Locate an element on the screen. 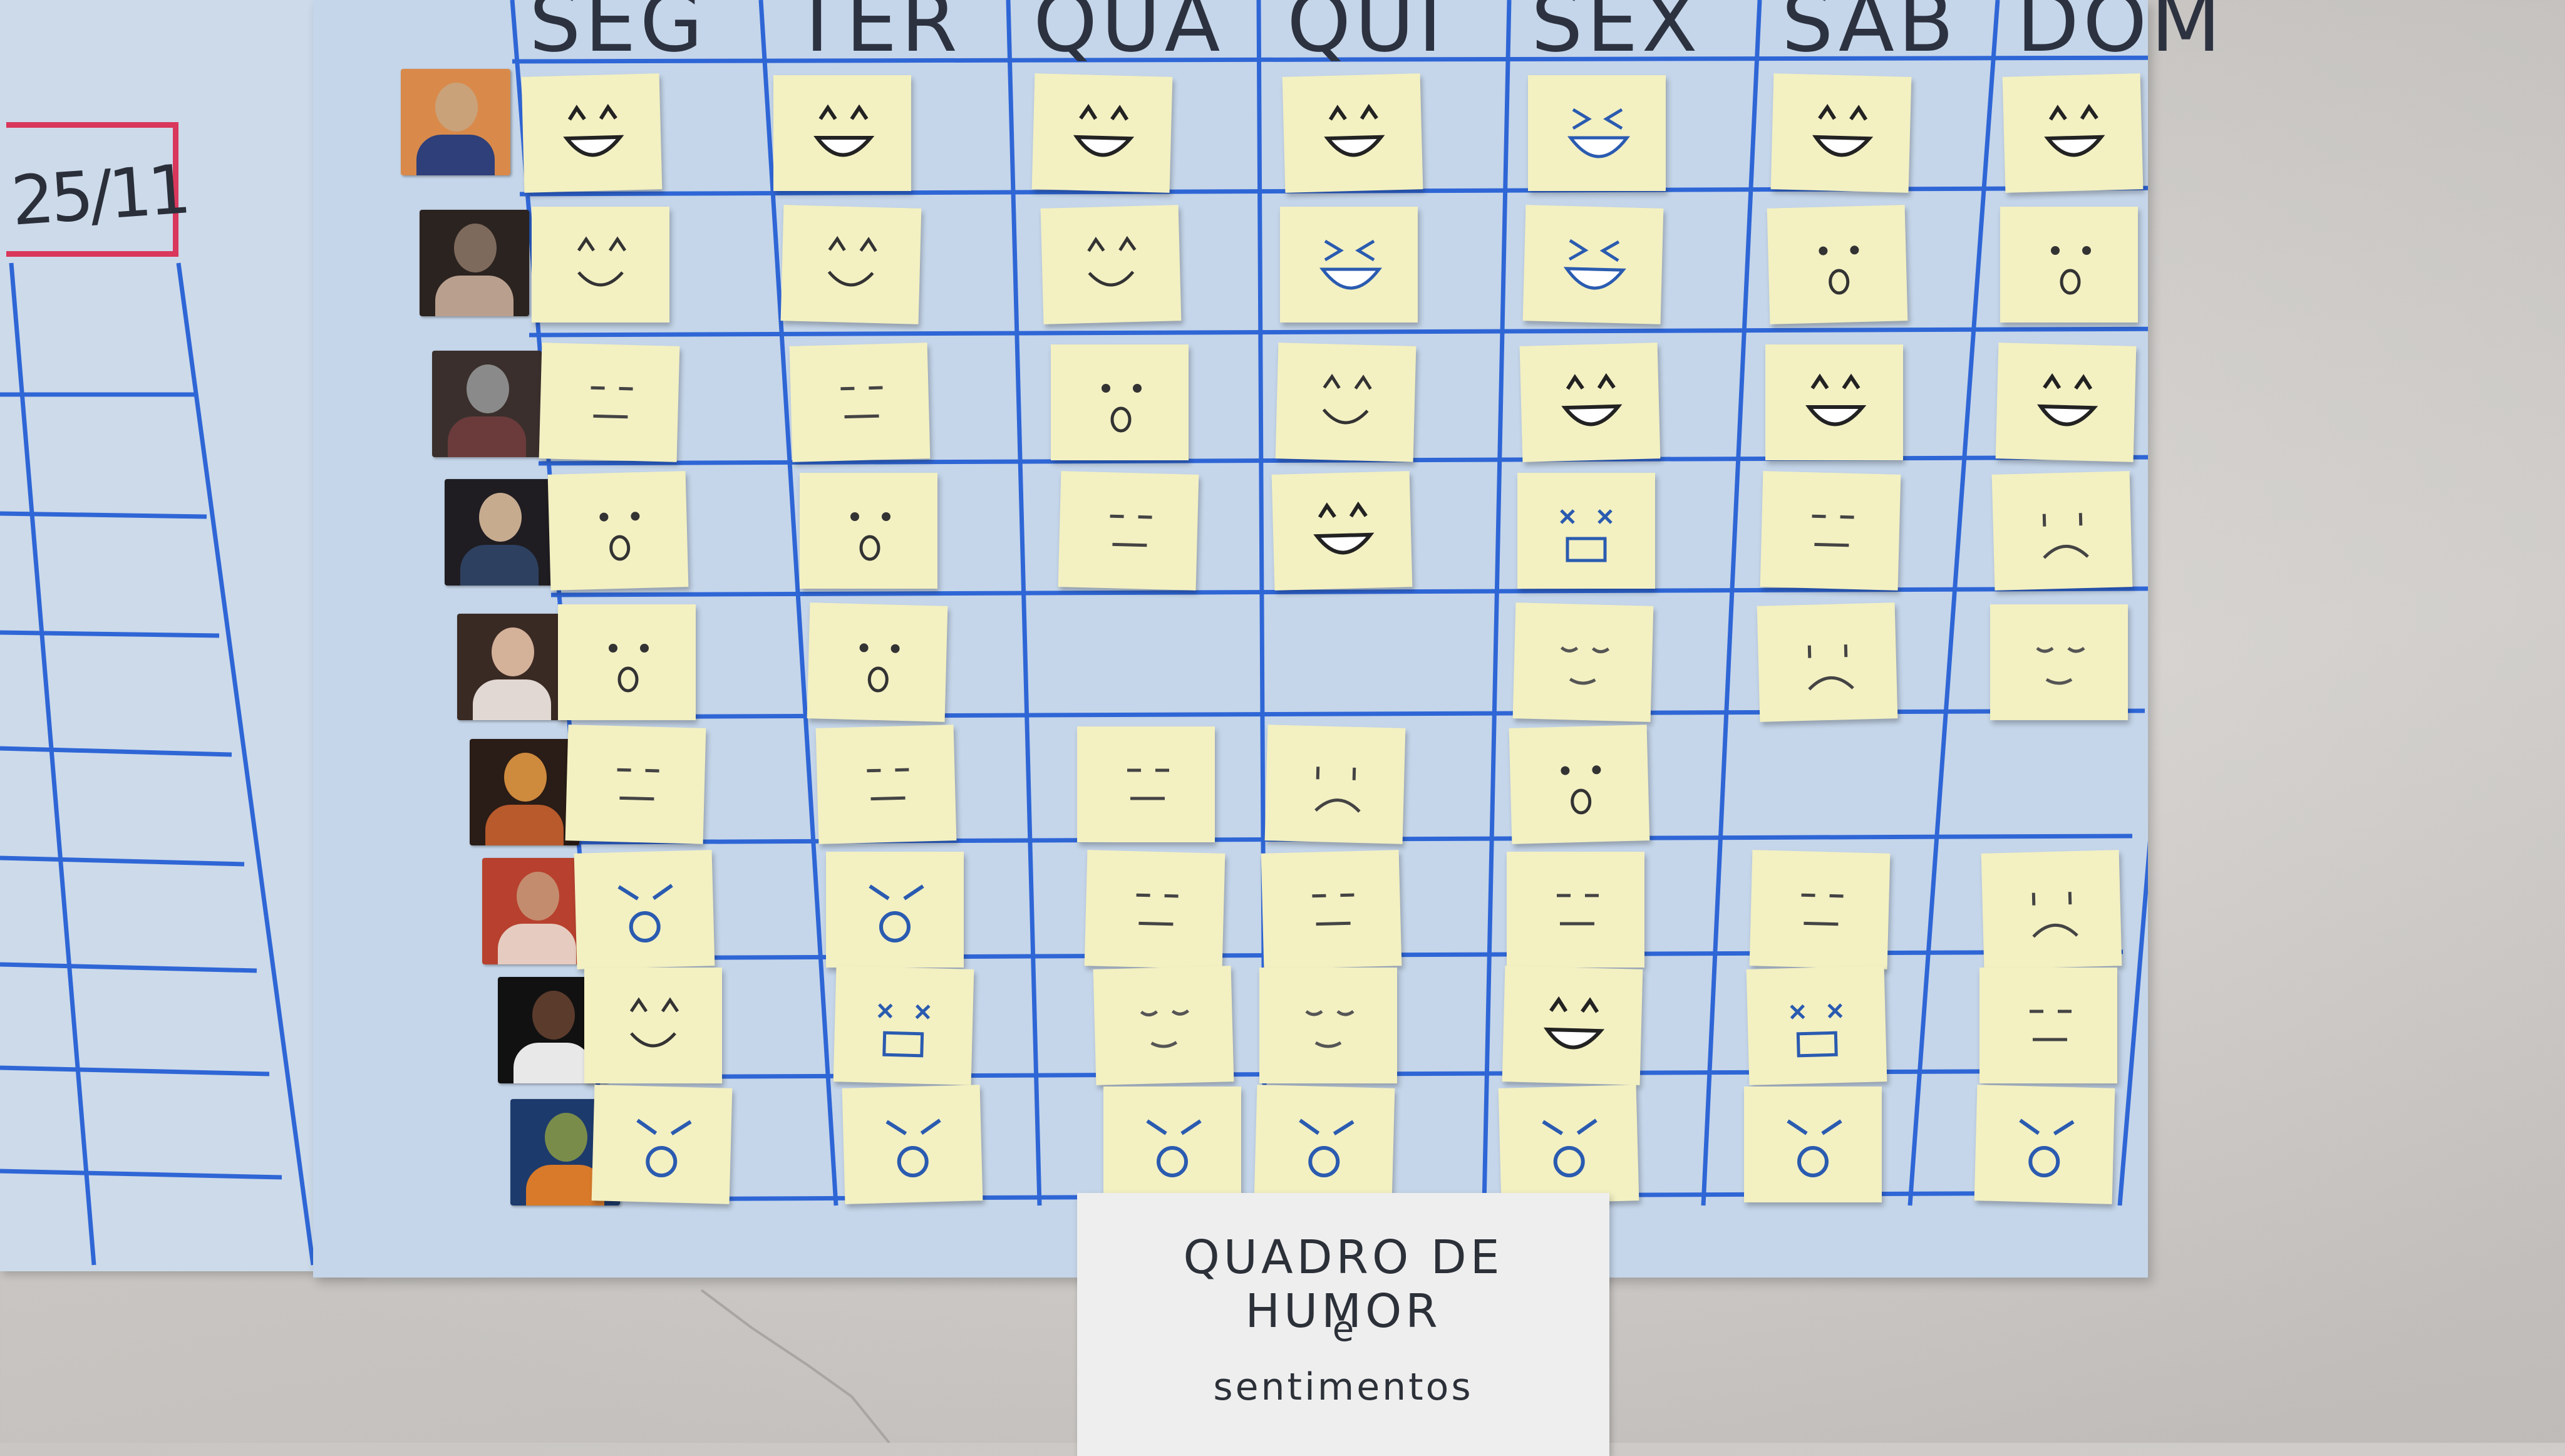 This screenshot has width=2565, height=1456. day-label-sab: SAB is located at coordinates (1870, 35).